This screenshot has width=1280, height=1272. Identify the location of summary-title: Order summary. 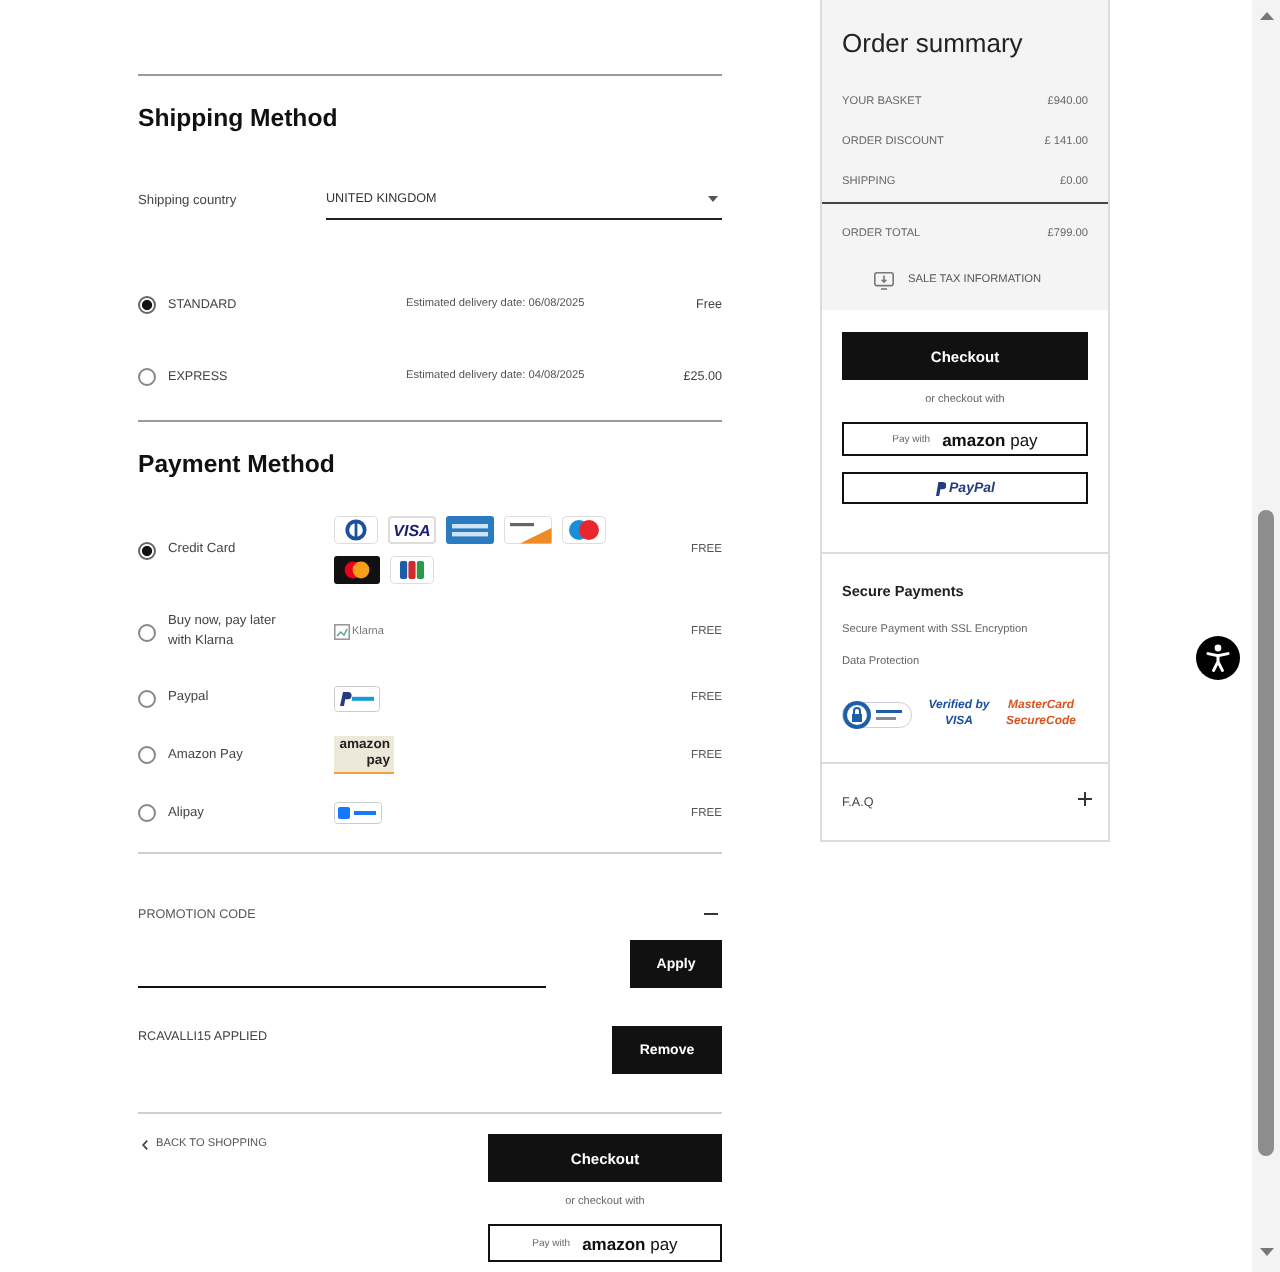
(933, 44).